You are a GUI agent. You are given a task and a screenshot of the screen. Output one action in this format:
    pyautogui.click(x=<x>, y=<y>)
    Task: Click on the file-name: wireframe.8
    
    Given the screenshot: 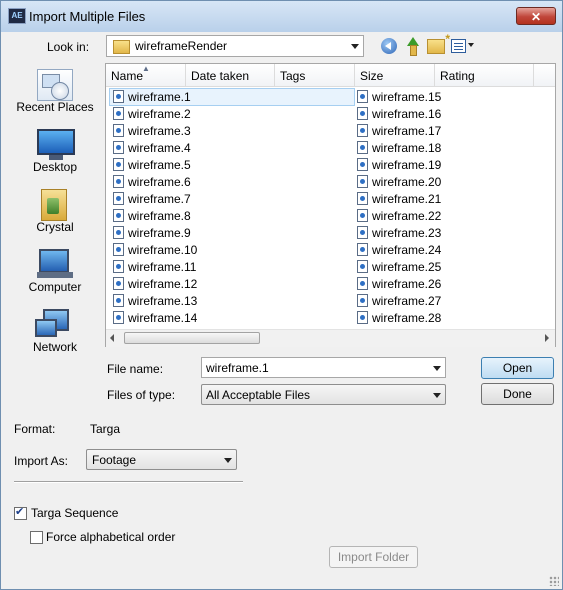 What is the action you would take?
    pyautogui.click(x=159, y=216)
    